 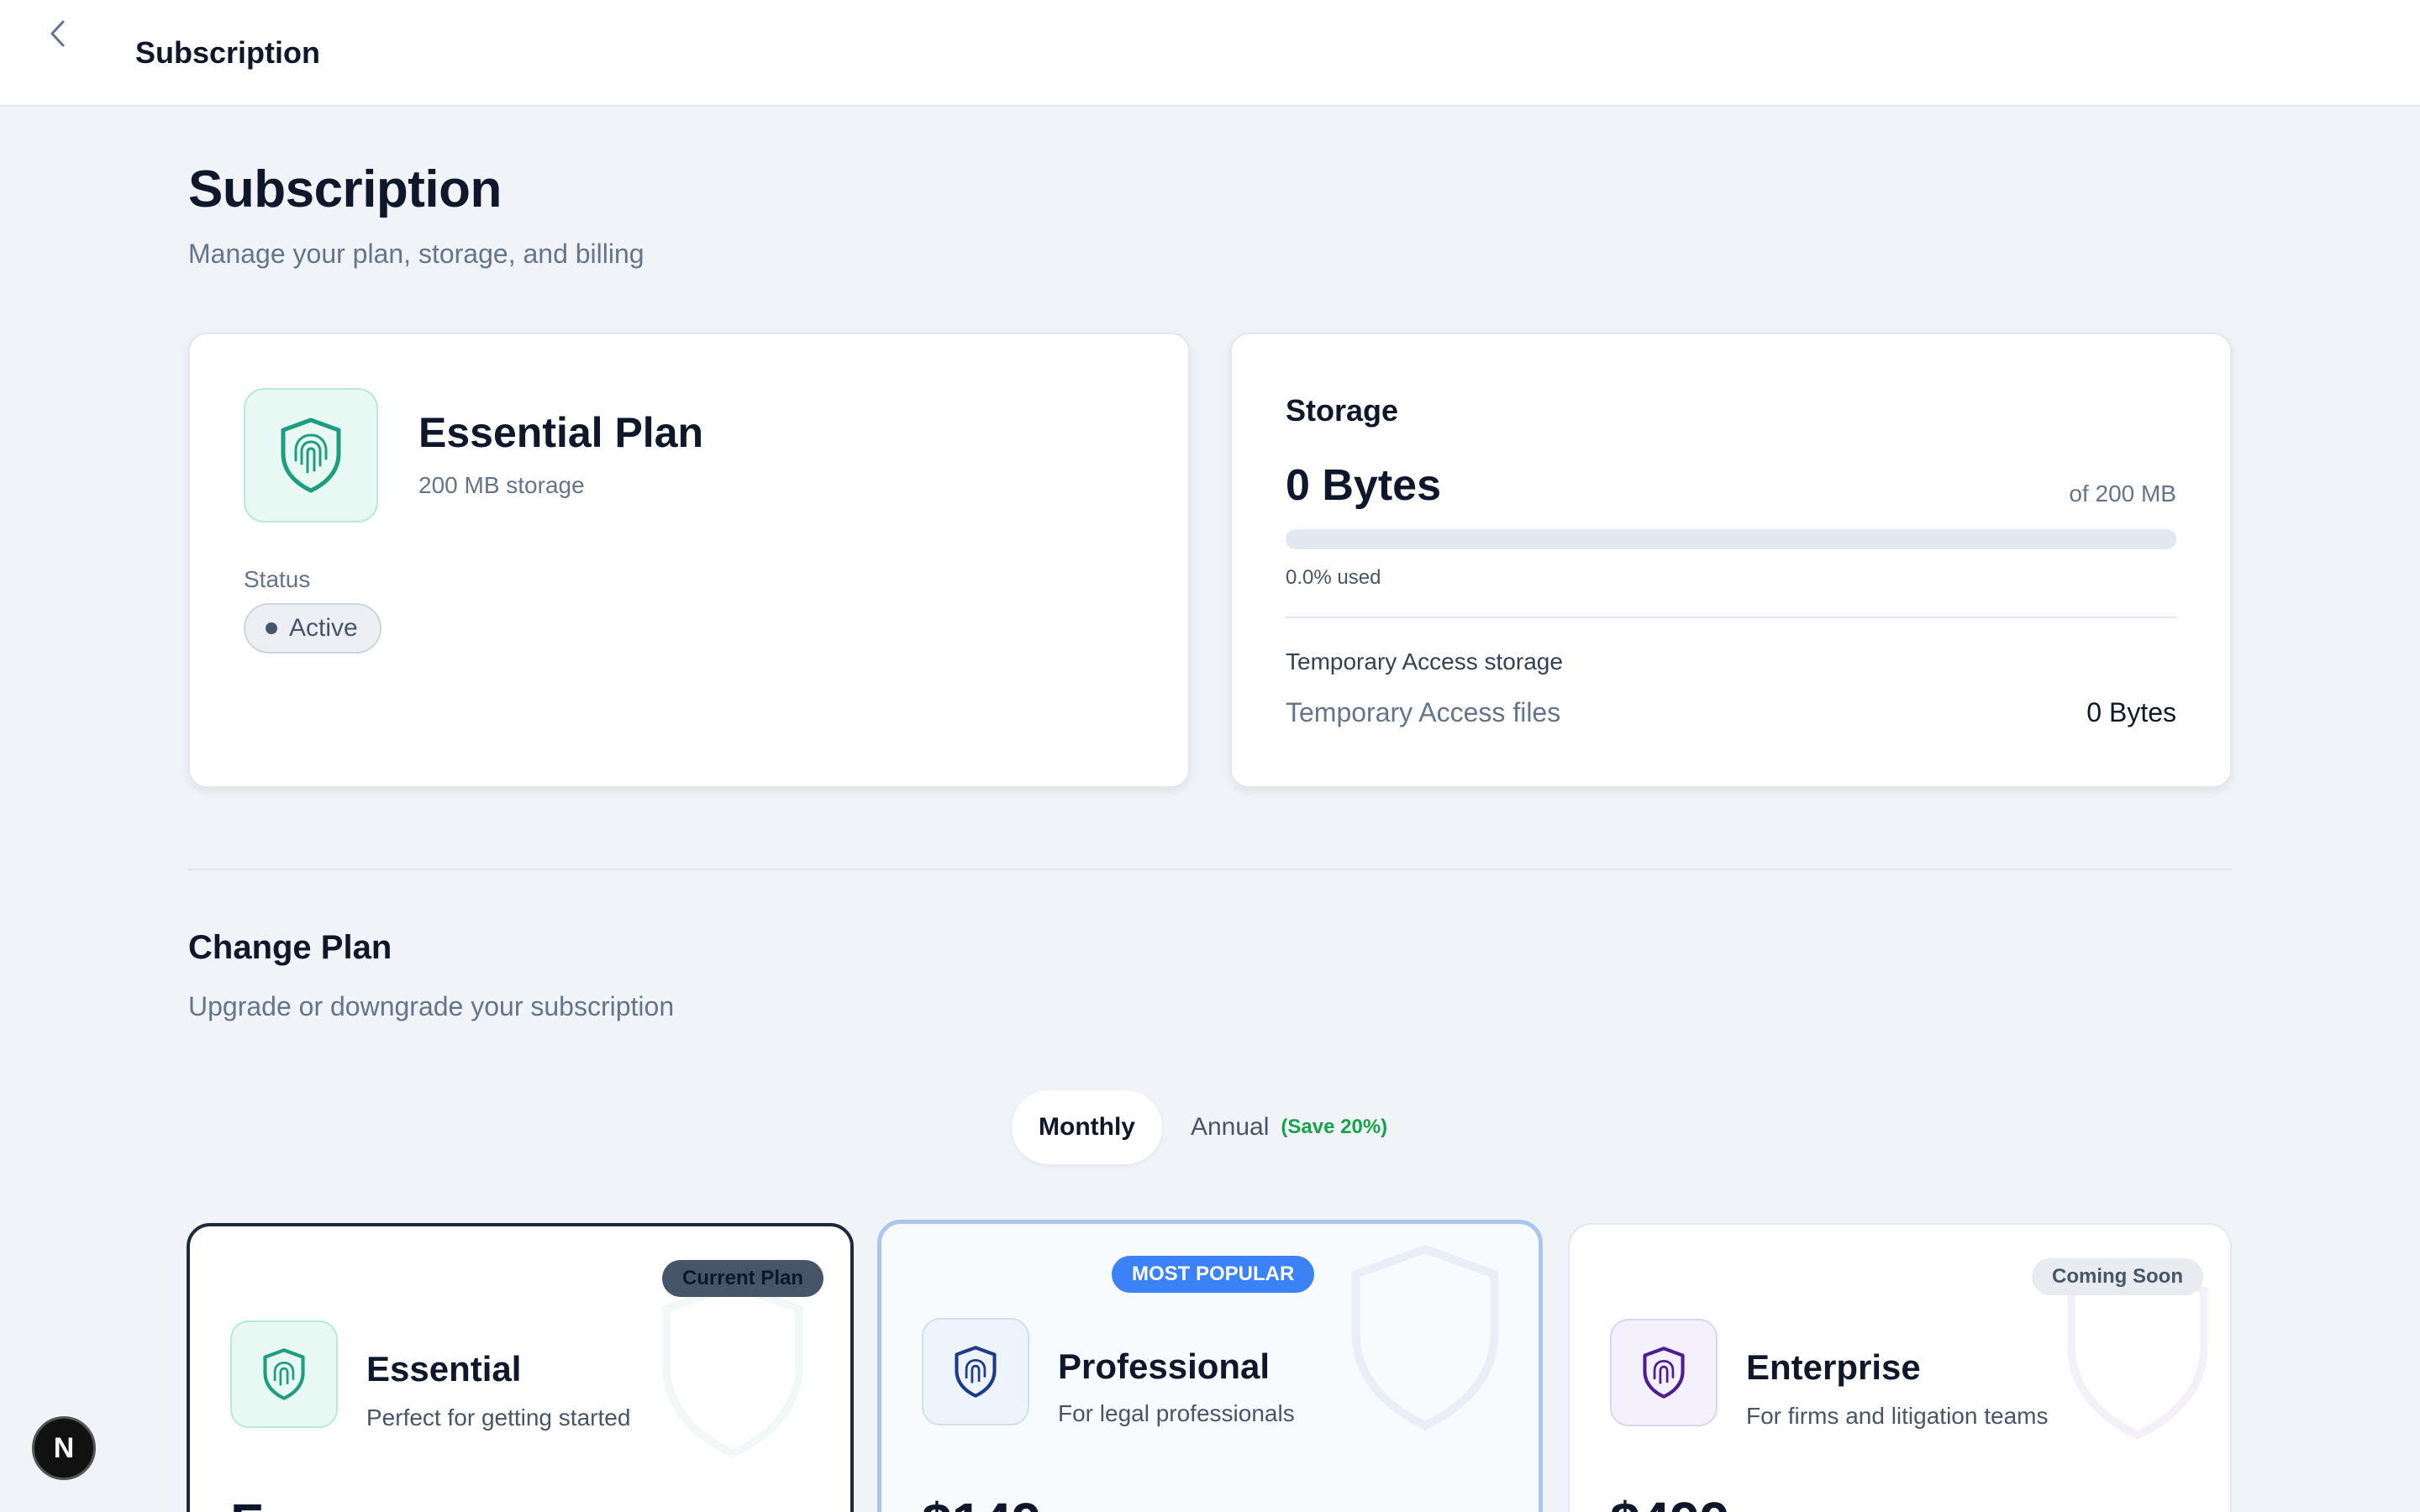 What do you see at coordinates (432, 1006) in the screenshot?
I see `change-plan-subtitle: Upgrade or downgrade your subscription` at bounding box center [432, 1006].